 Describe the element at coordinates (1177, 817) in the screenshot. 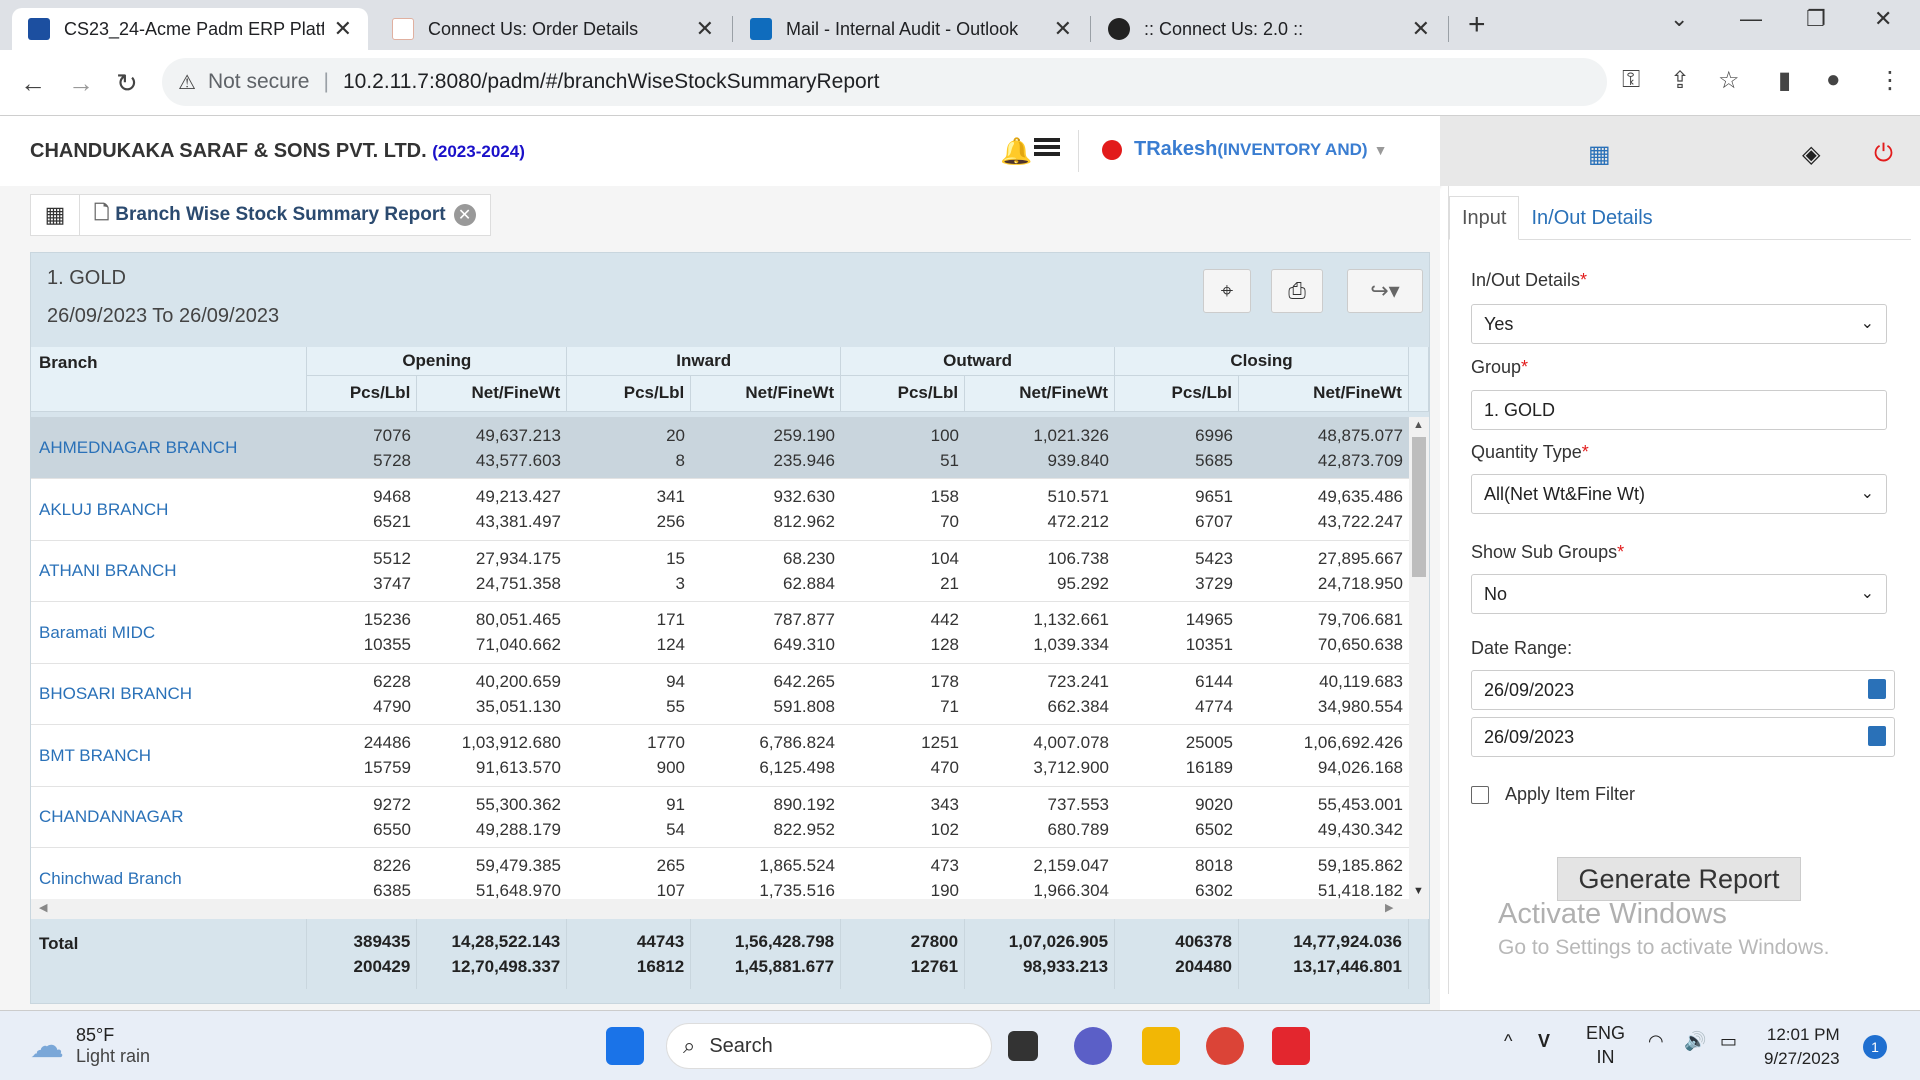

I see `table-cell: 9020 6502` at that location.